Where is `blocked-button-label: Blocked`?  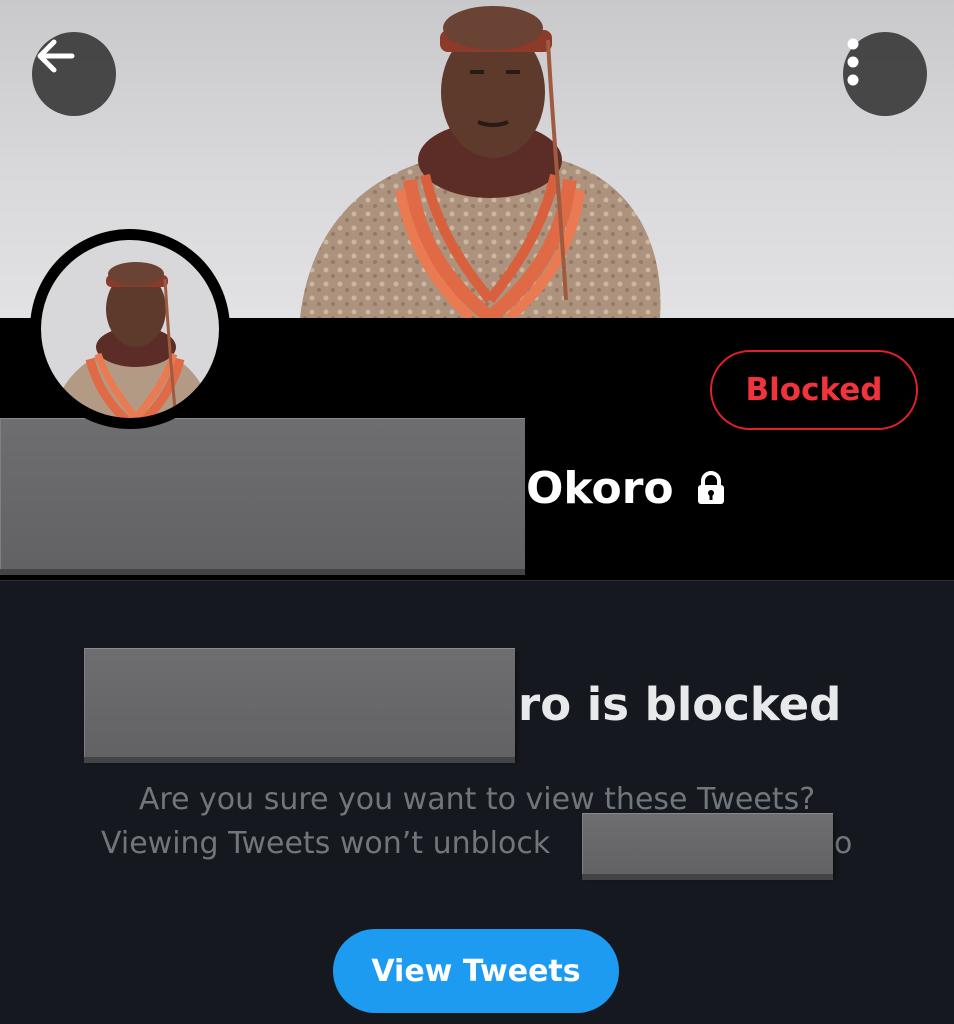 blocked-button-label: Blocked is located at coordinates (814, 390).